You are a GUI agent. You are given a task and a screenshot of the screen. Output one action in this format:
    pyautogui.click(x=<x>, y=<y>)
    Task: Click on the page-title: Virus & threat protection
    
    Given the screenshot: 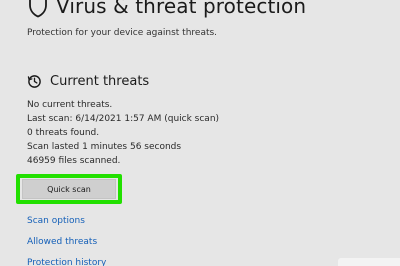 What is the action you would take?
    pyautogui.click(x=181, y=9)
    